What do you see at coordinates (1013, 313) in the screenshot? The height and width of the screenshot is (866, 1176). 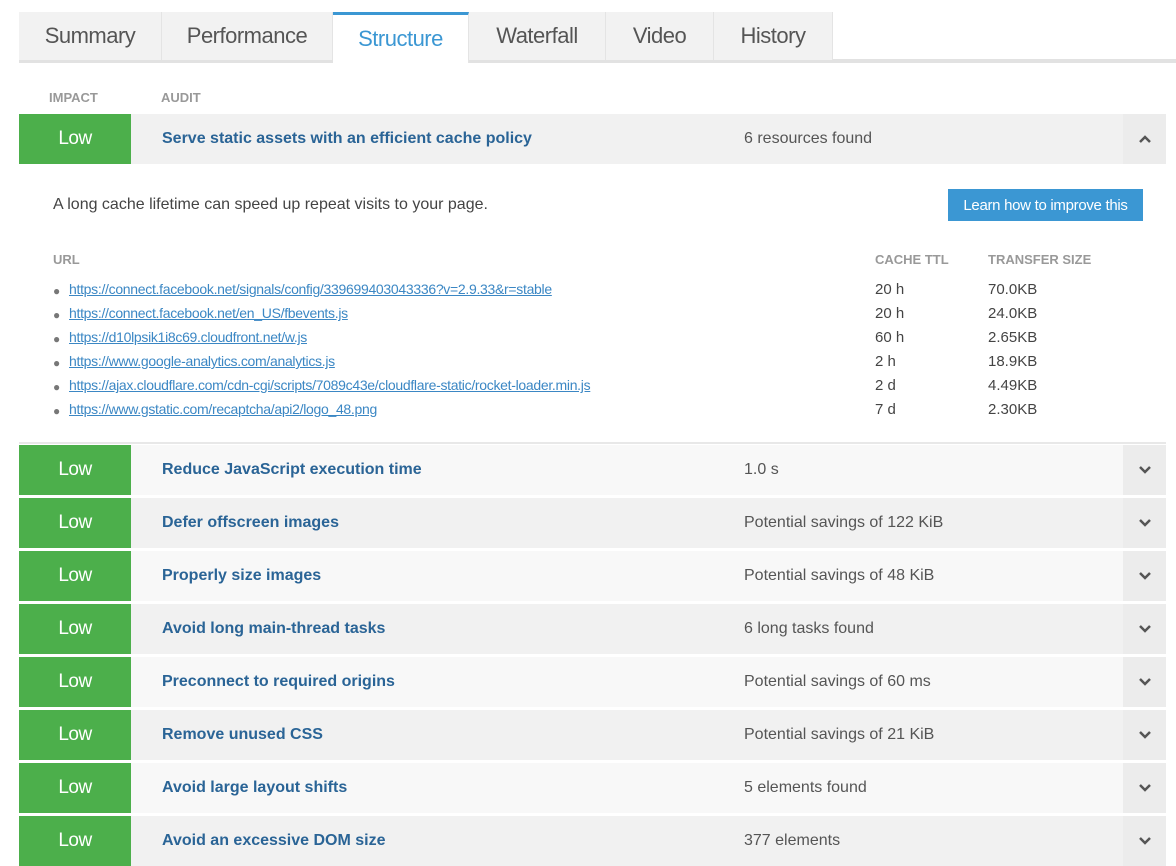 I see `transfer-size-value: 24.0KB` at bounding box center [1013, 313].